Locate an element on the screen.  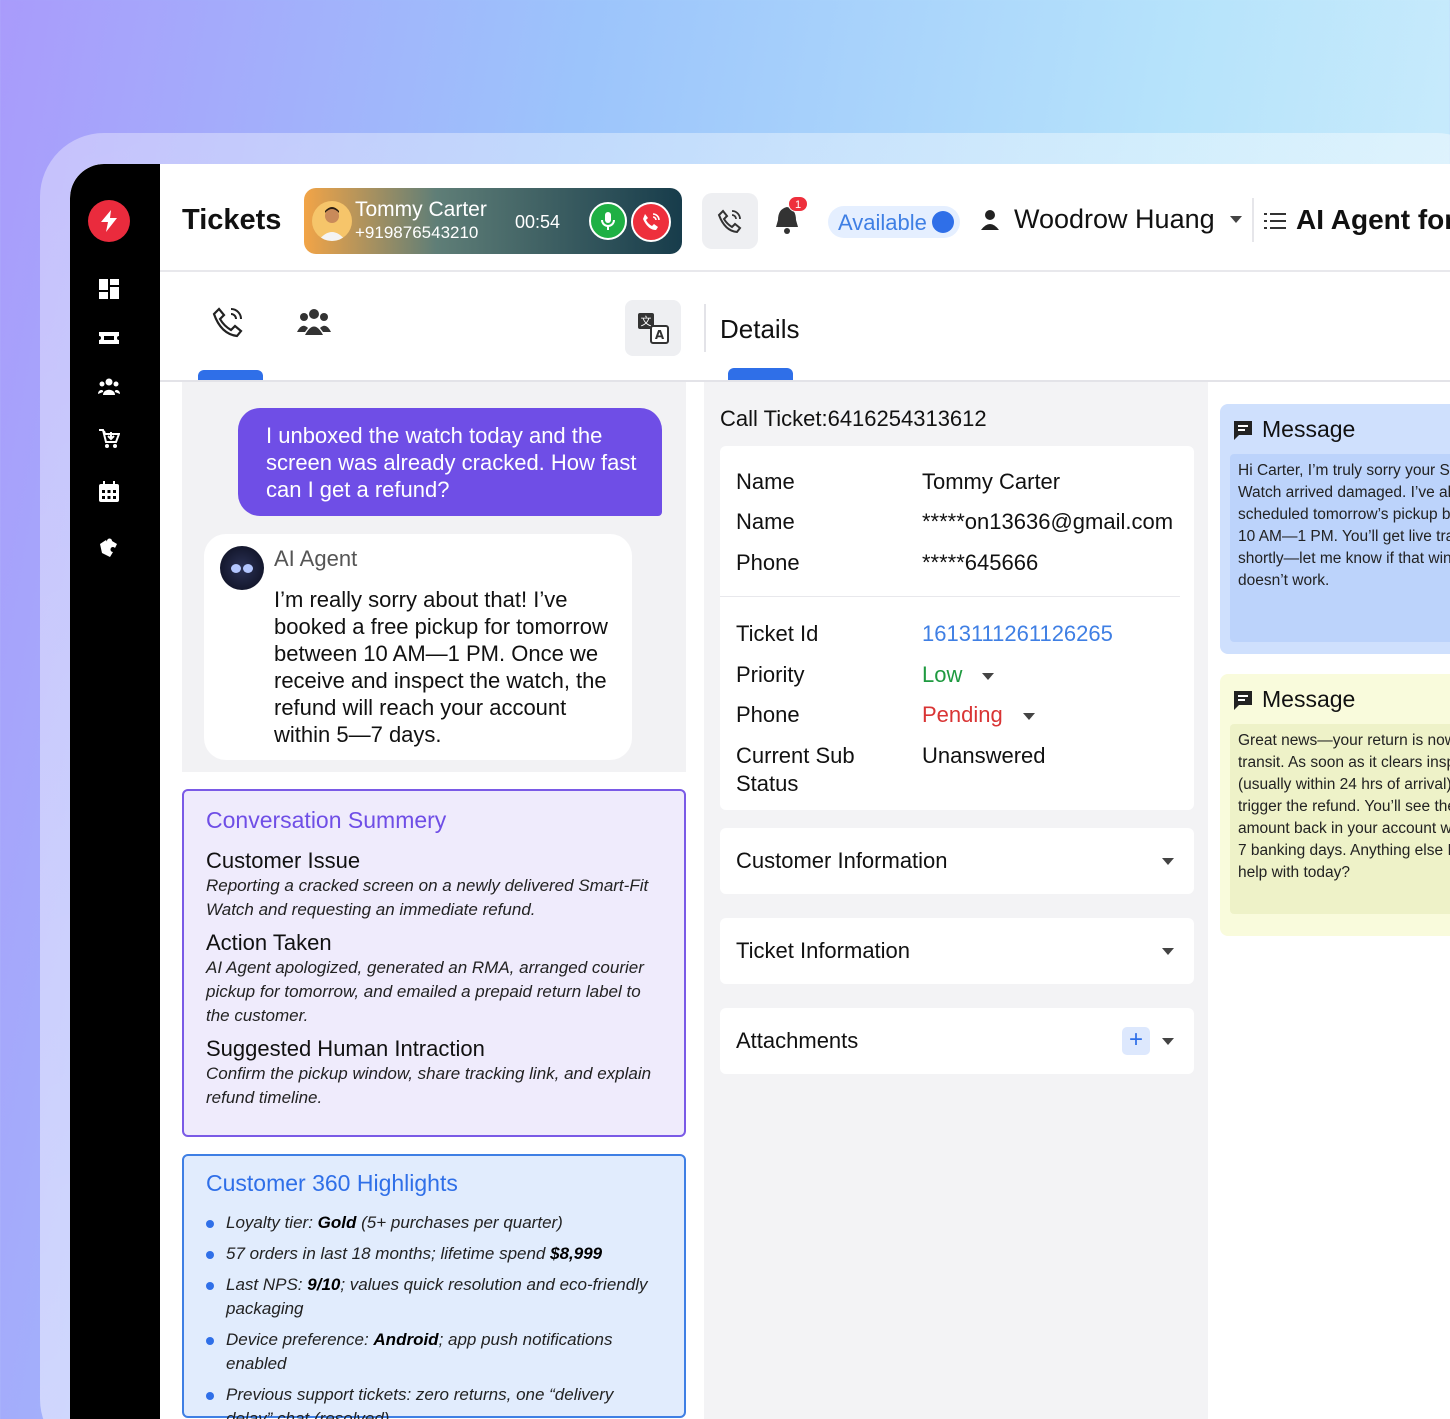
panel-divider is located at coordinates (705, 328).